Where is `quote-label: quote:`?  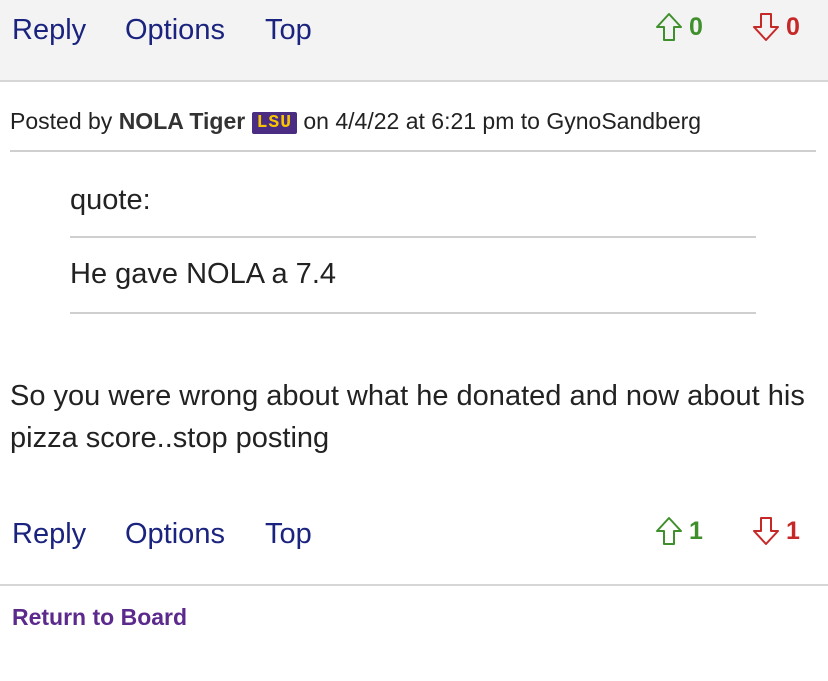 quote-label: quote: is located at coordinates (110, 200).